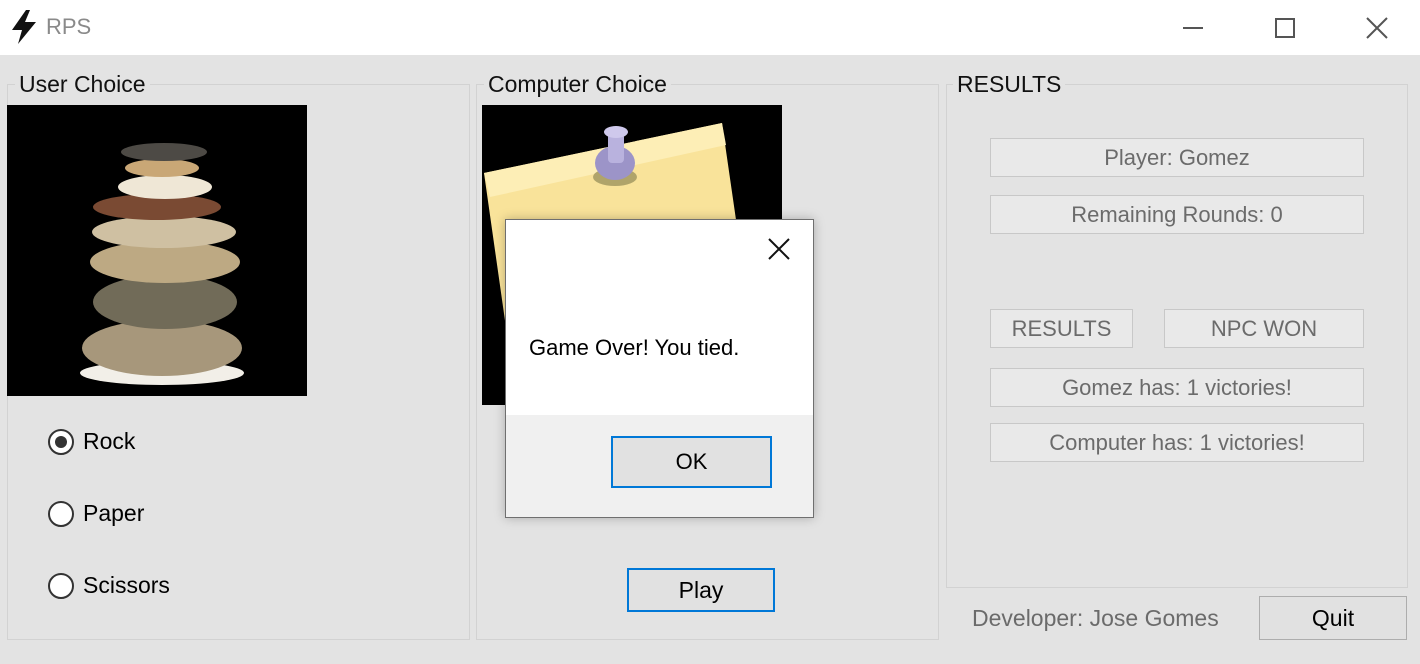 This screenshot has width=1420, height=664. I want to click on dialog-close-icon, so click(779, 249).